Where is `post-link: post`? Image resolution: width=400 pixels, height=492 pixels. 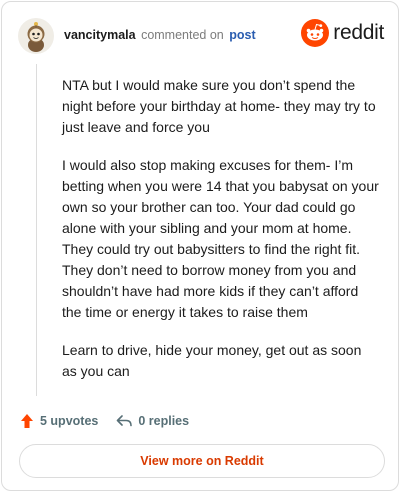
post-link: post is located at coordinates (242, 35).